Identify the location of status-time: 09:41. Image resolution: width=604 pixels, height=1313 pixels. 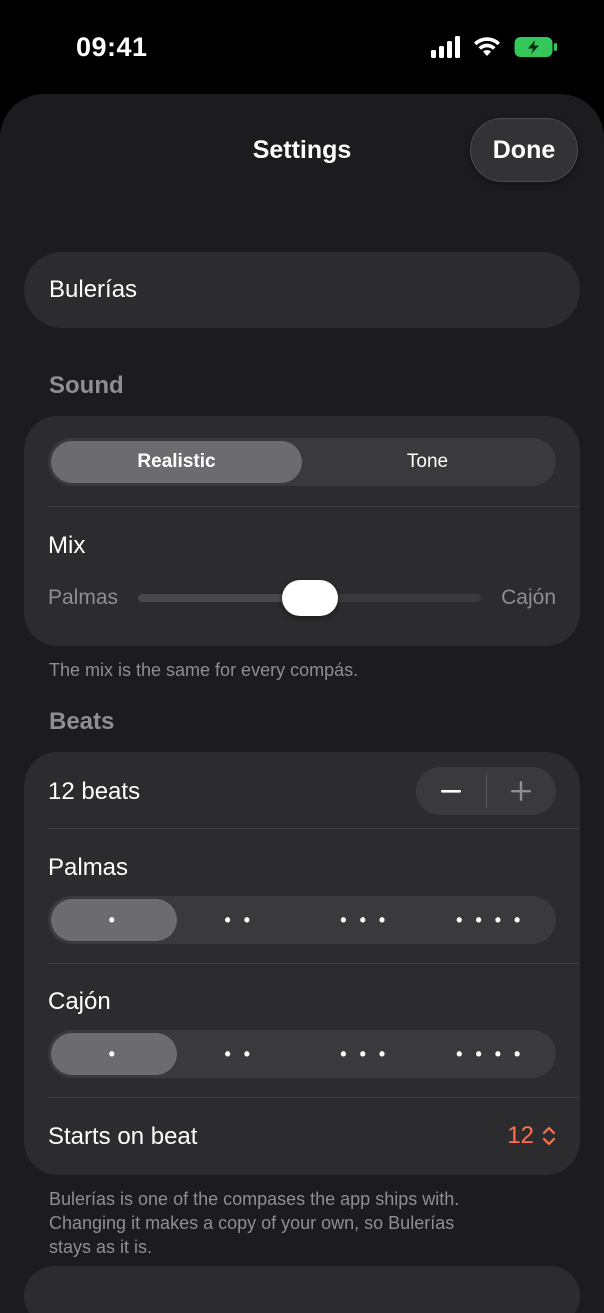
(112, 47).